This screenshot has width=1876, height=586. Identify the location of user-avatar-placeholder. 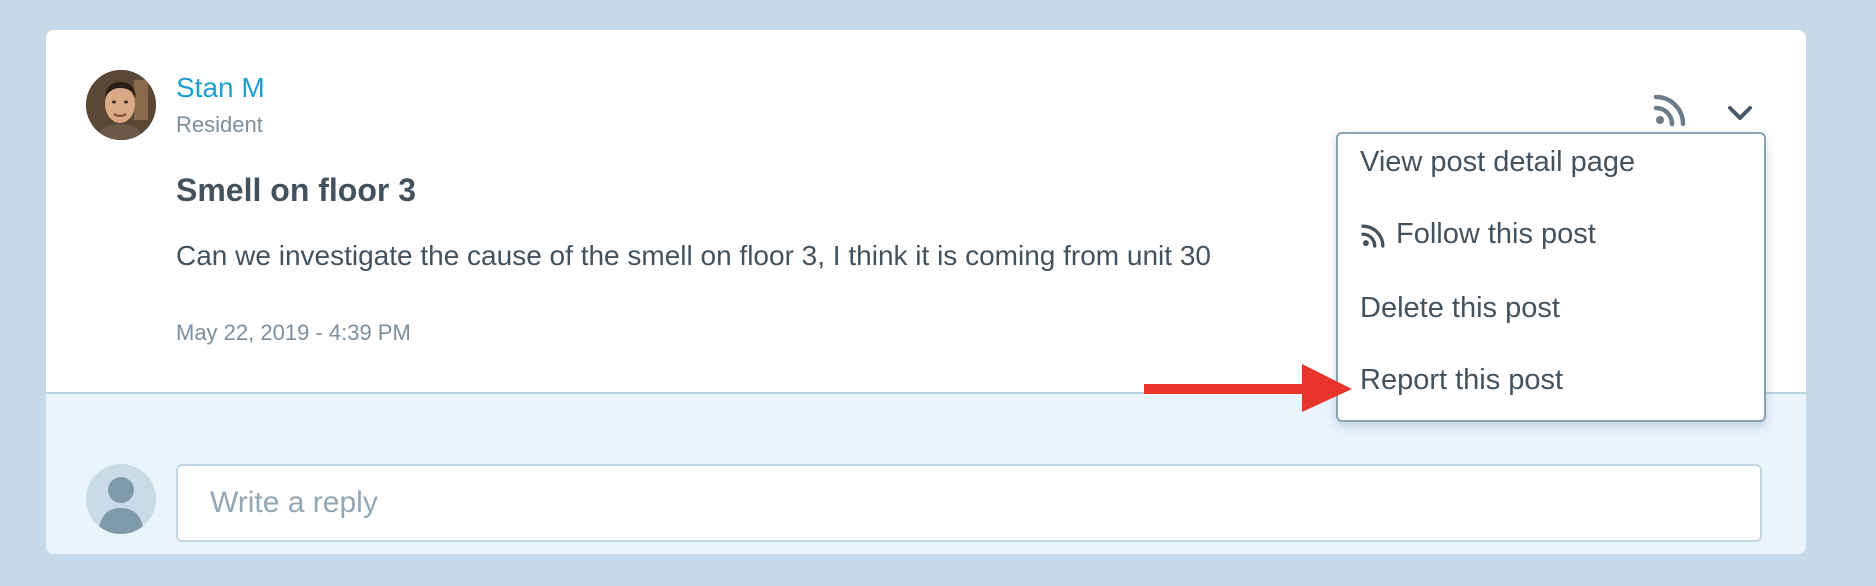
(121, 499).